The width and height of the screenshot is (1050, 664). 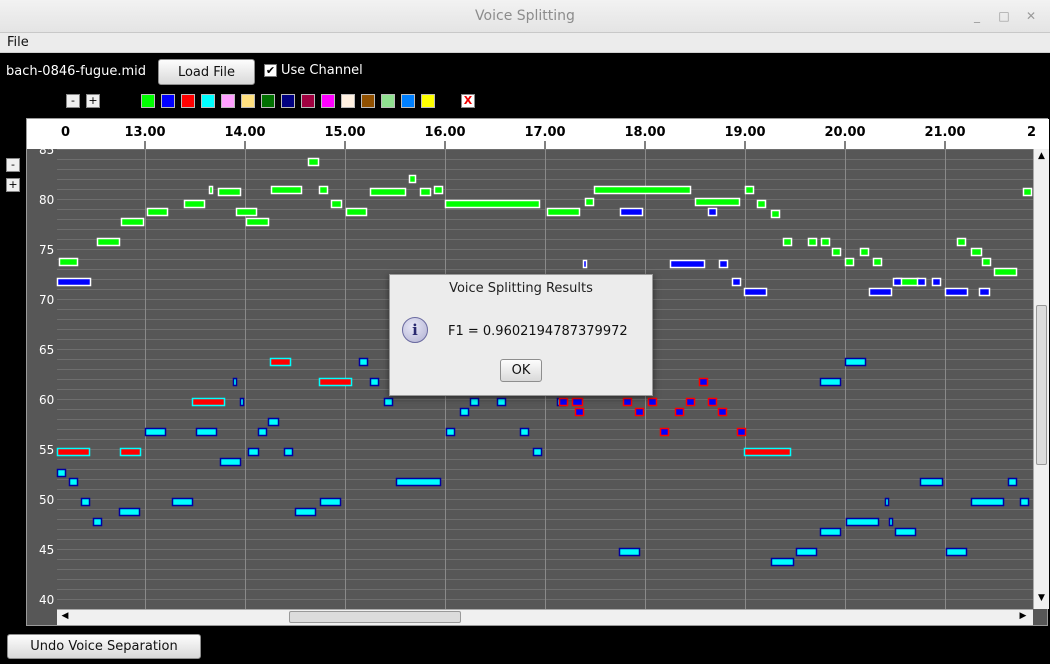 What do you see at coordinates (1004, 16) in the screenshot?
I see `maximize-icon: □` at bounding box center [1004, 16].